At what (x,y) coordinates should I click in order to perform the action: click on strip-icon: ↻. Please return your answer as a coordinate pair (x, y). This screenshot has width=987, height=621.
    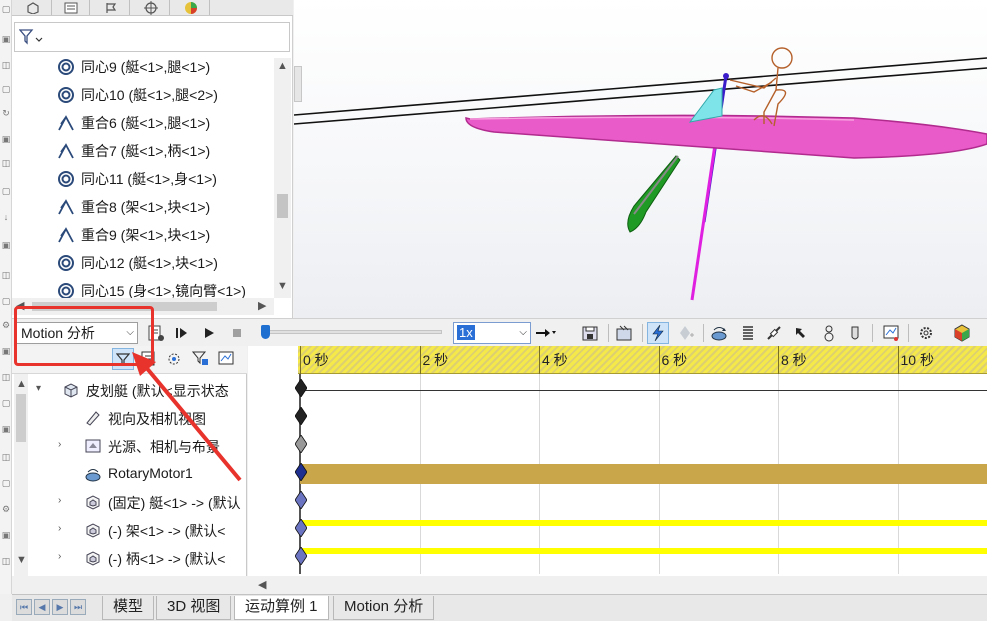
    Looking at the image, I should click on (6, 113).